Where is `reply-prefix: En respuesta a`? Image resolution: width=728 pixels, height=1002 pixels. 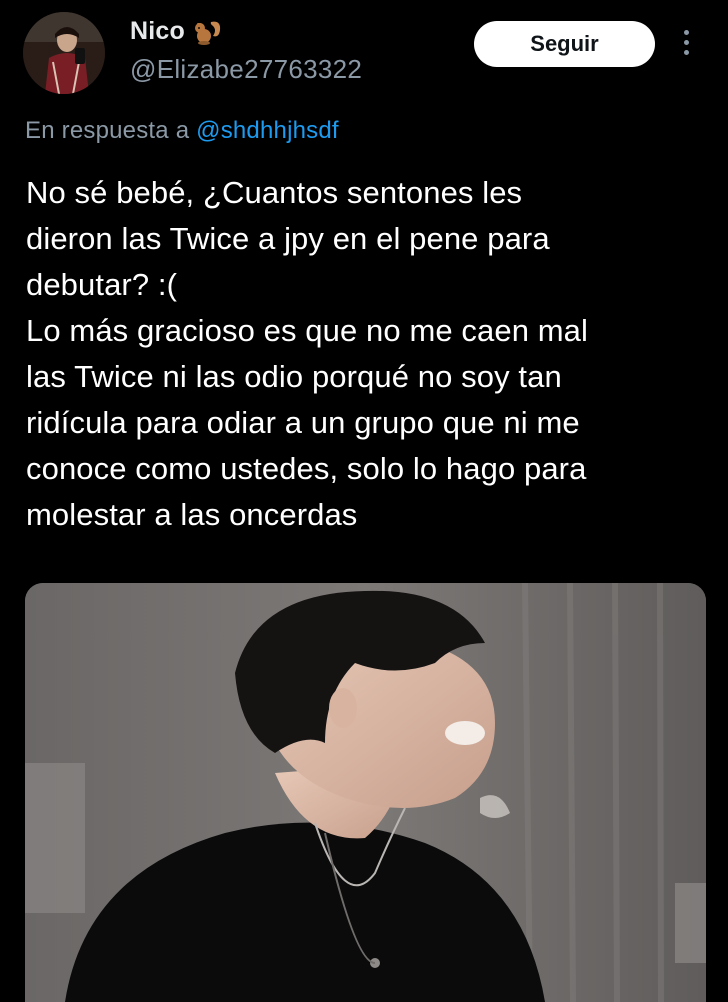 reply-prefix: En respuesta a is located at coordinates (107, 130).